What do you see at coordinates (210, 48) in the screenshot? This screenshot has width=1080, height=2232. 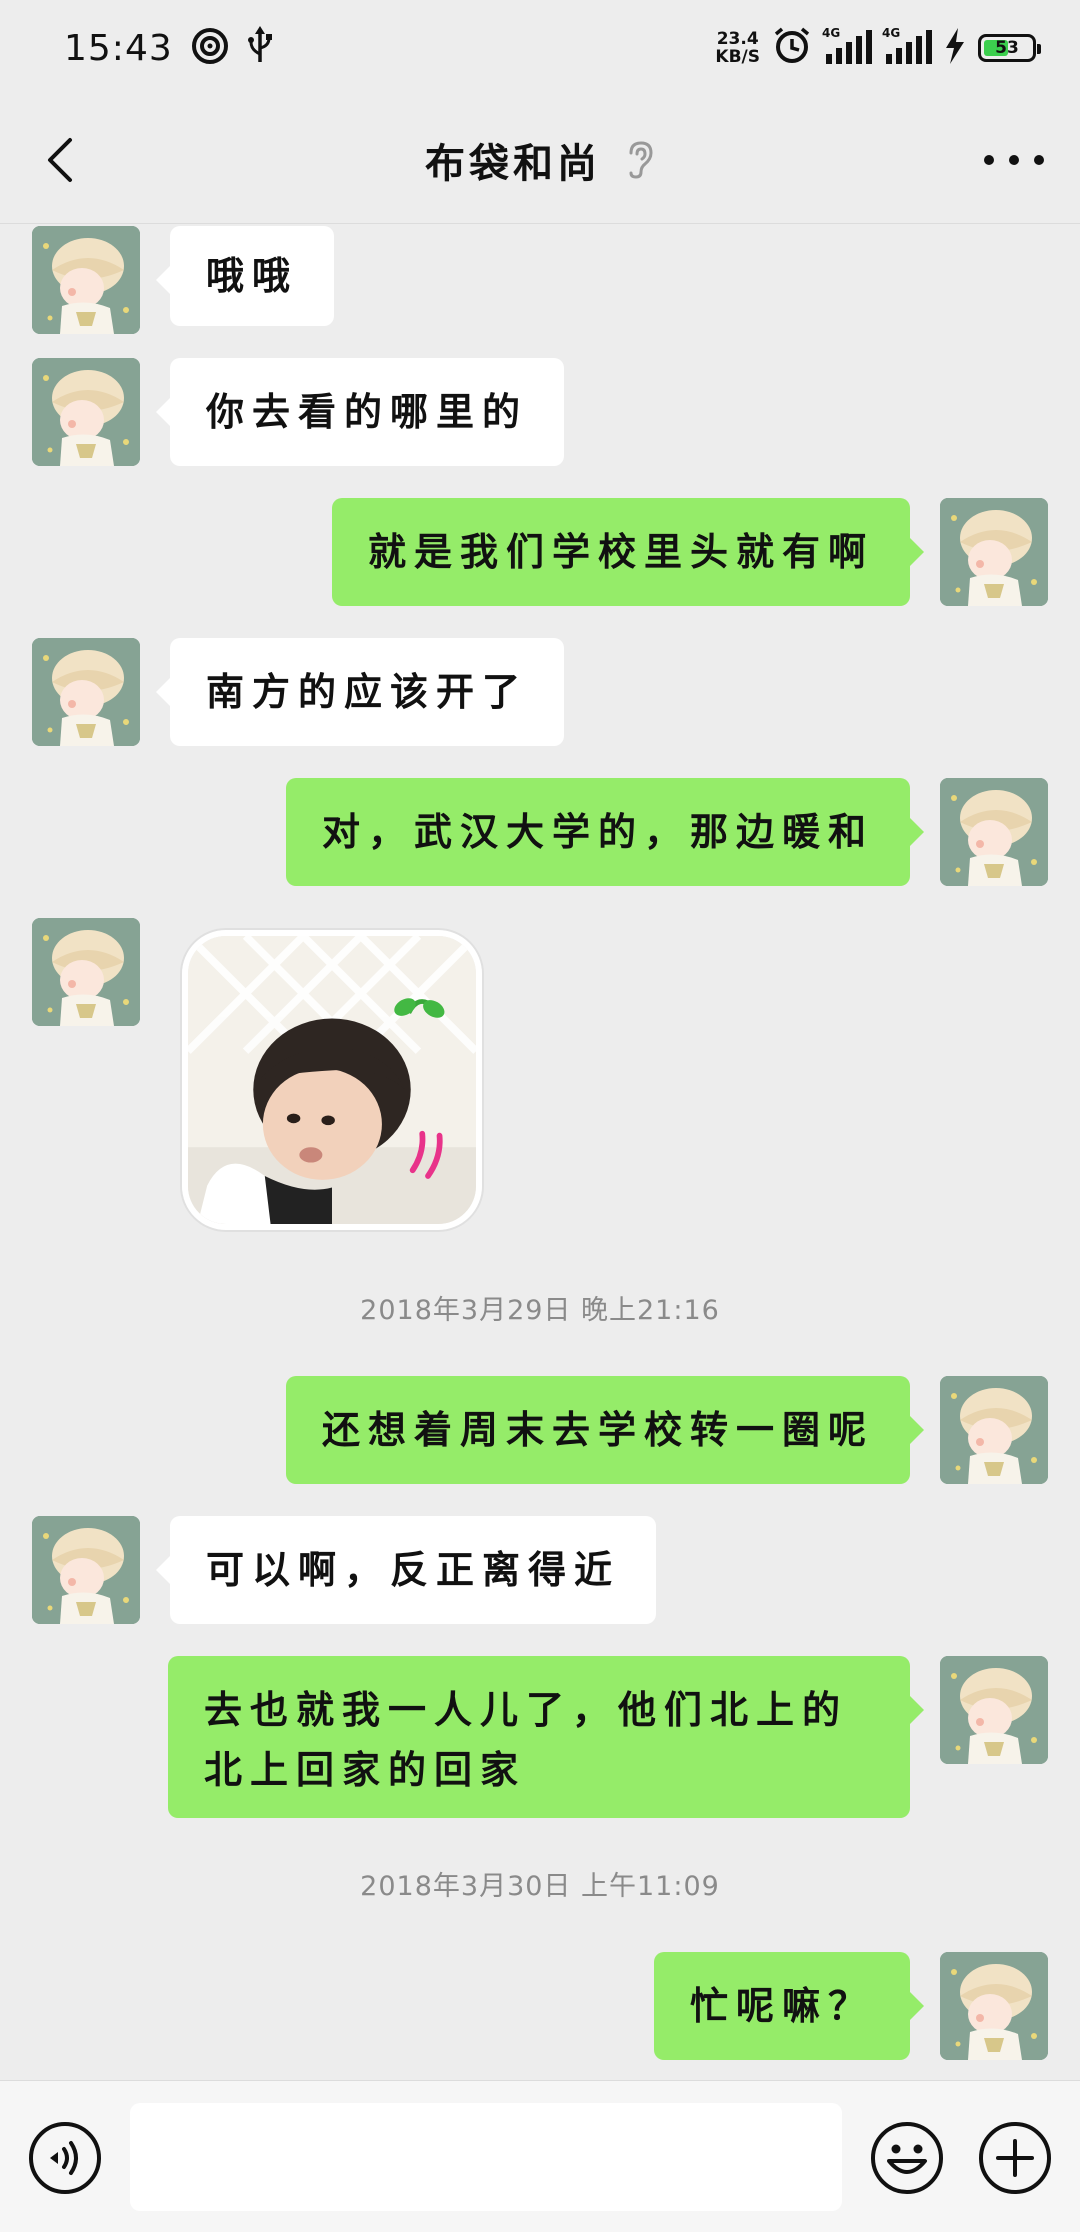 I see `hotspot-icon` at bounding box center [210, 48].